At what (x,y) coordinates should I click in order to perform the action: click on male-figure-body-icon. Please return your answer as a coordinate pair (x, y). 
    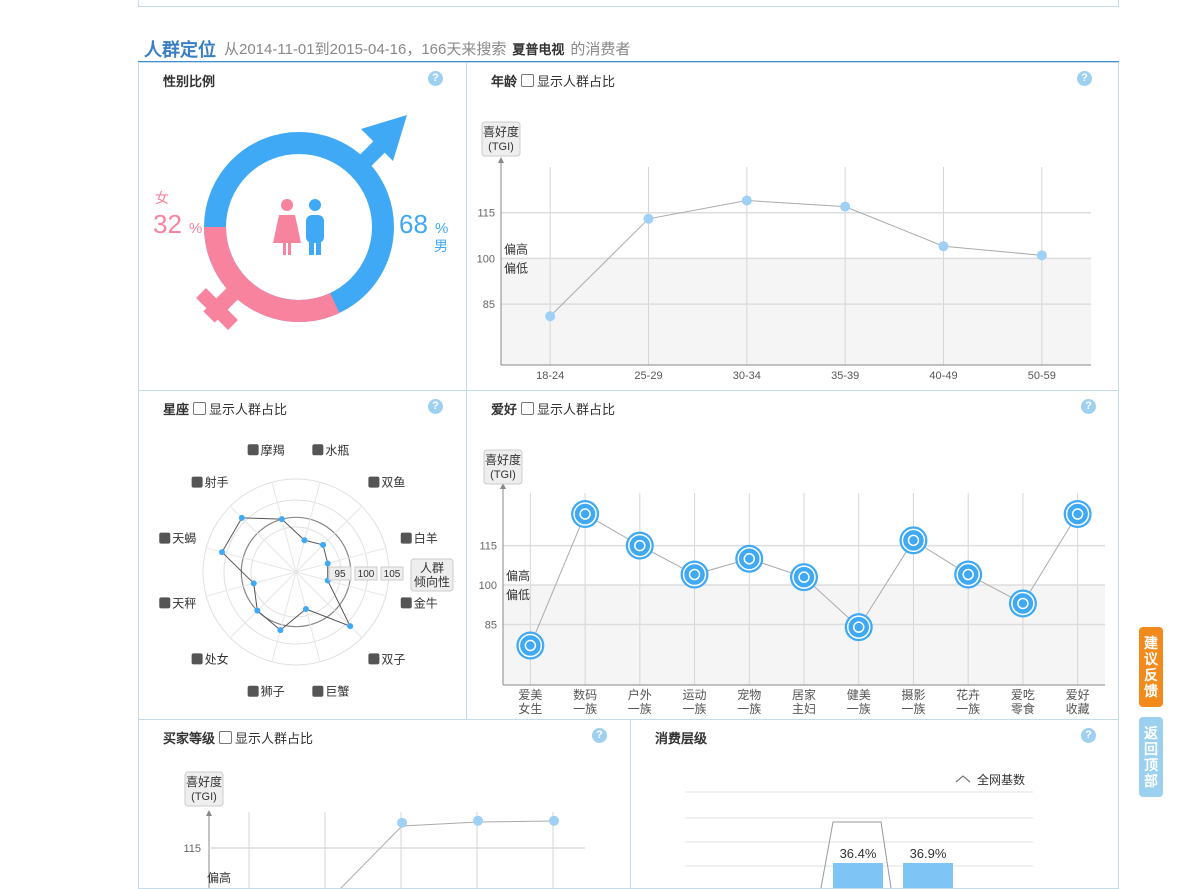
    Looking at the image, I should click on (315, 229).